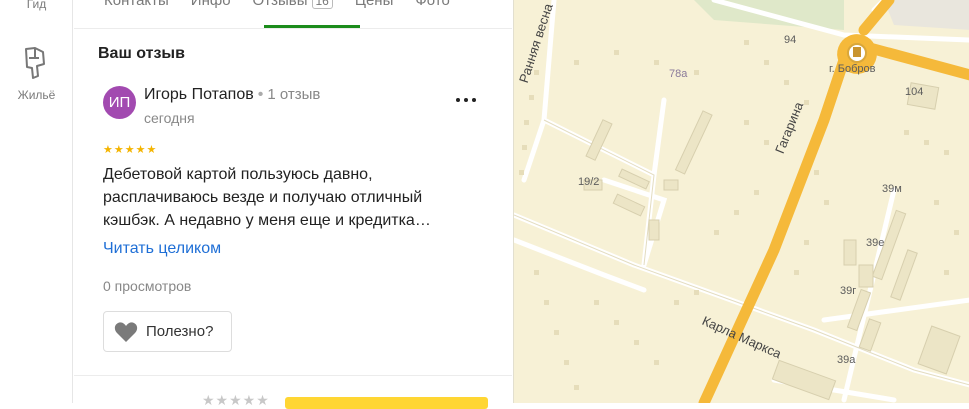 This screenshot has height=409, width=969. Describe the element at coordinates (374, 4) in the screenshot. I see `tab-prices-label: Цены` at that location.